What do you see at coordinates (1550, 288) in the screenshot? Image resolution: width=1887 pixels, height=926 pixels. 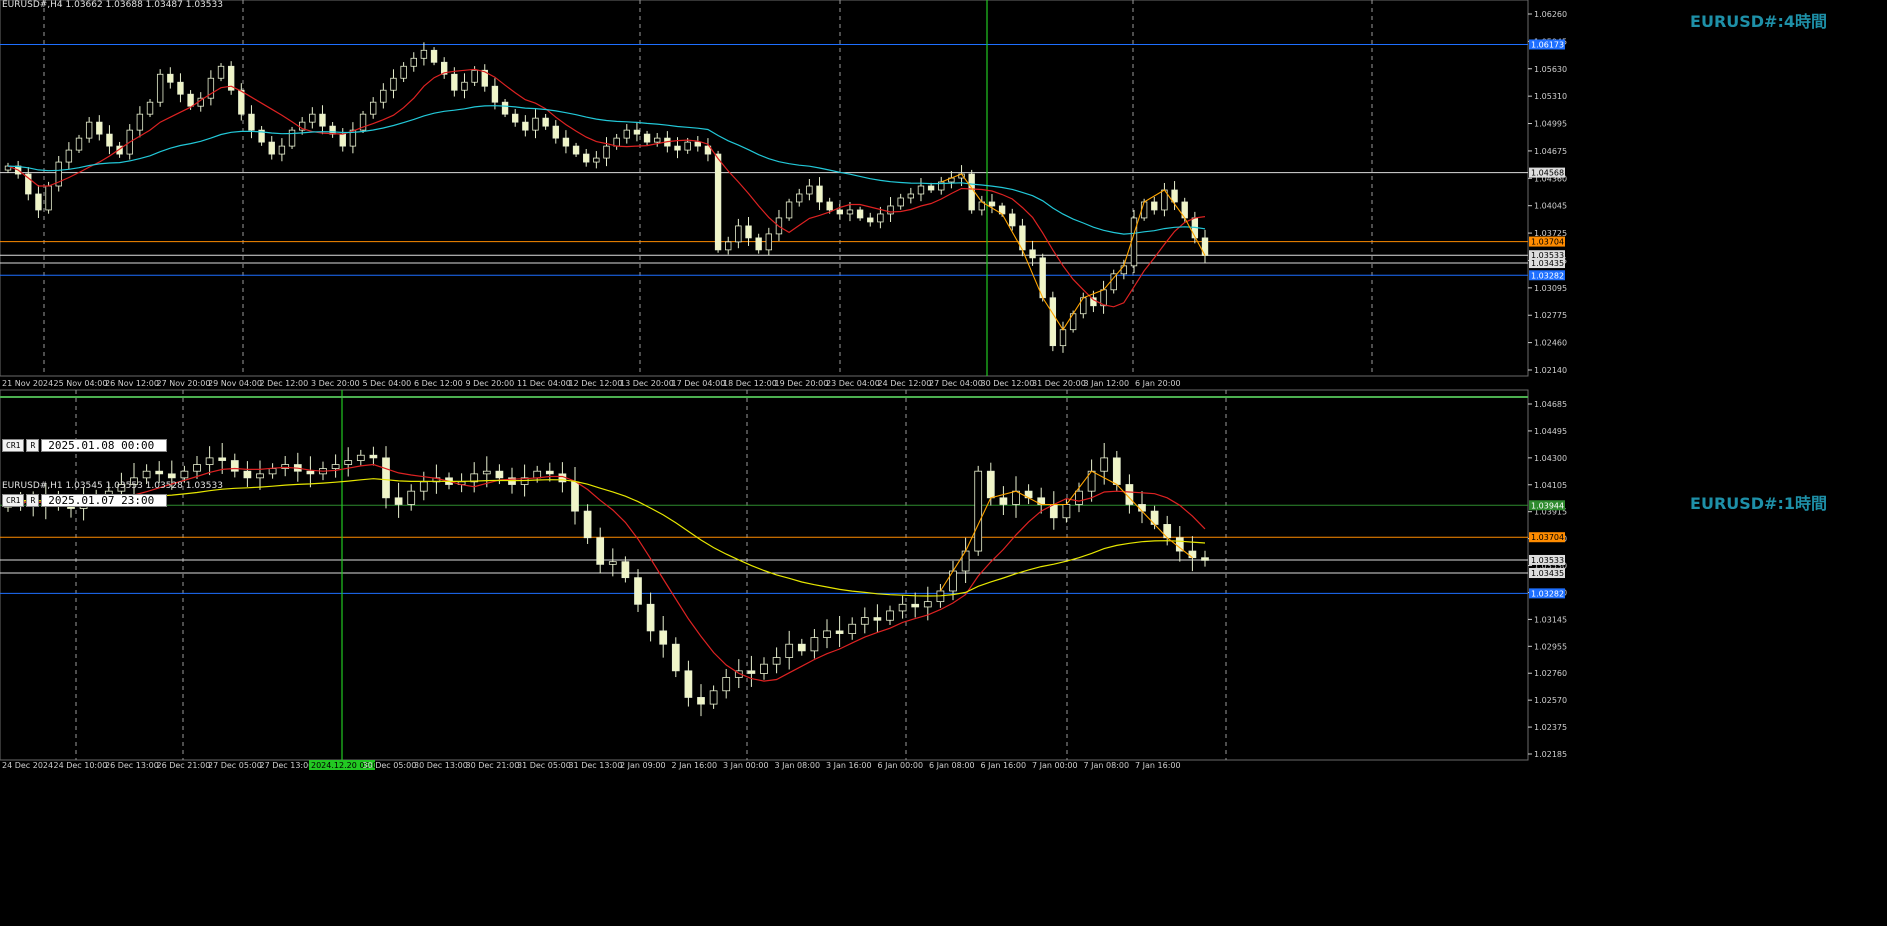 I see `panel-0-y-tick-label-10: 1.03095` at bounding box center [1550, 288].